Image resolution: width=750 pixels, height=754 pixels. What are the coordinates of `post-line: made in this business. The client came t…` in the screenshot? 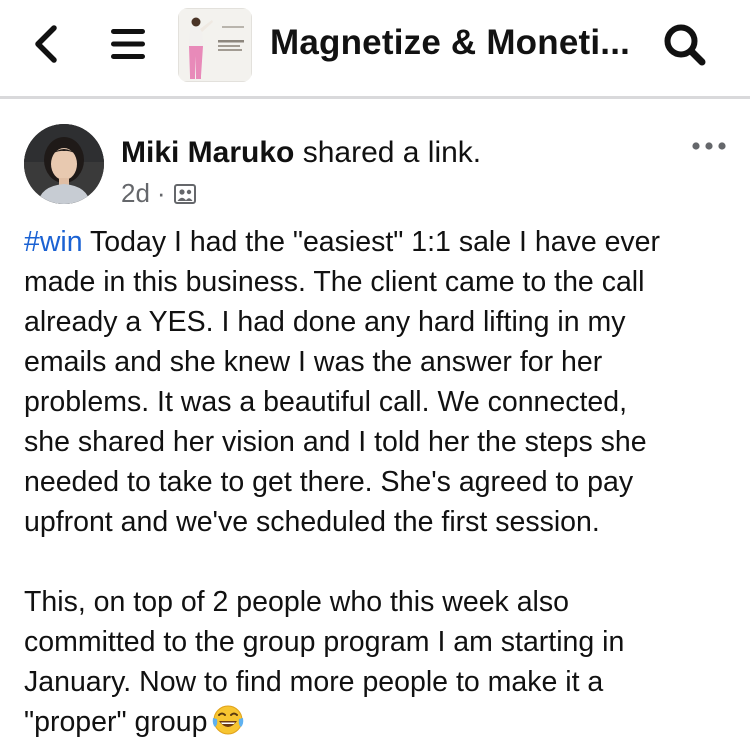 It's located at (334, 282).